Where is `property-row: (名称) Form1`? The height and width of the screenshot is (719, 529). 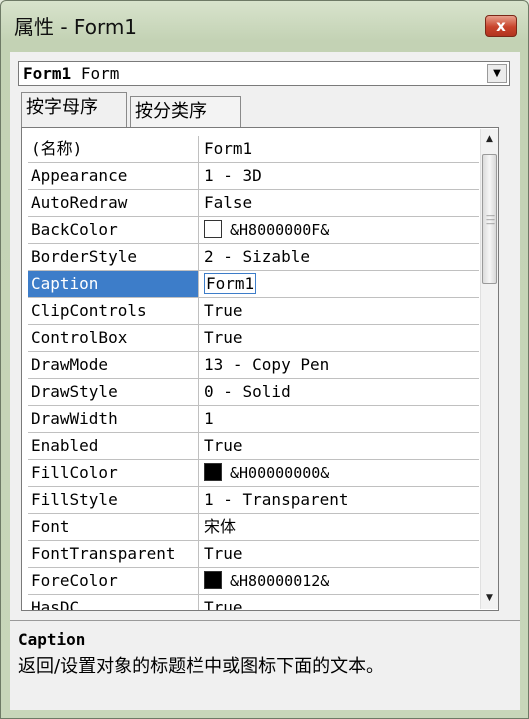
property-row: (名称) Form1 is located at coordinates (253, 149).